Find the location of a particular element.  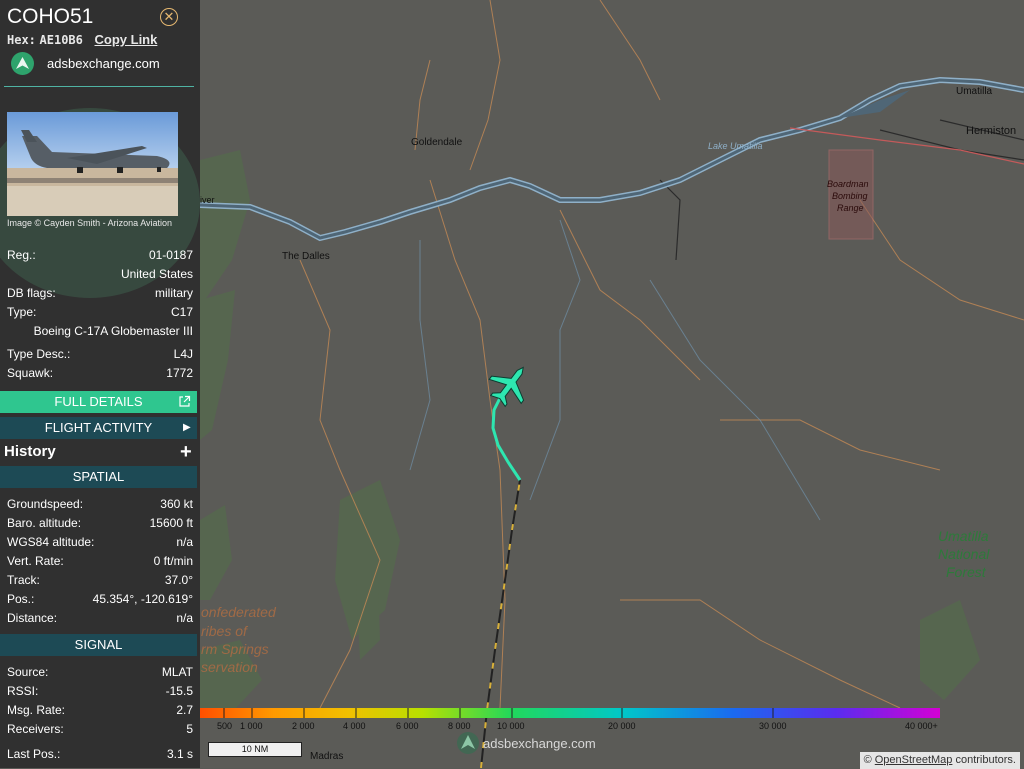

squawk-row: Squawk: 1772 is located at coordinates (100, 373).